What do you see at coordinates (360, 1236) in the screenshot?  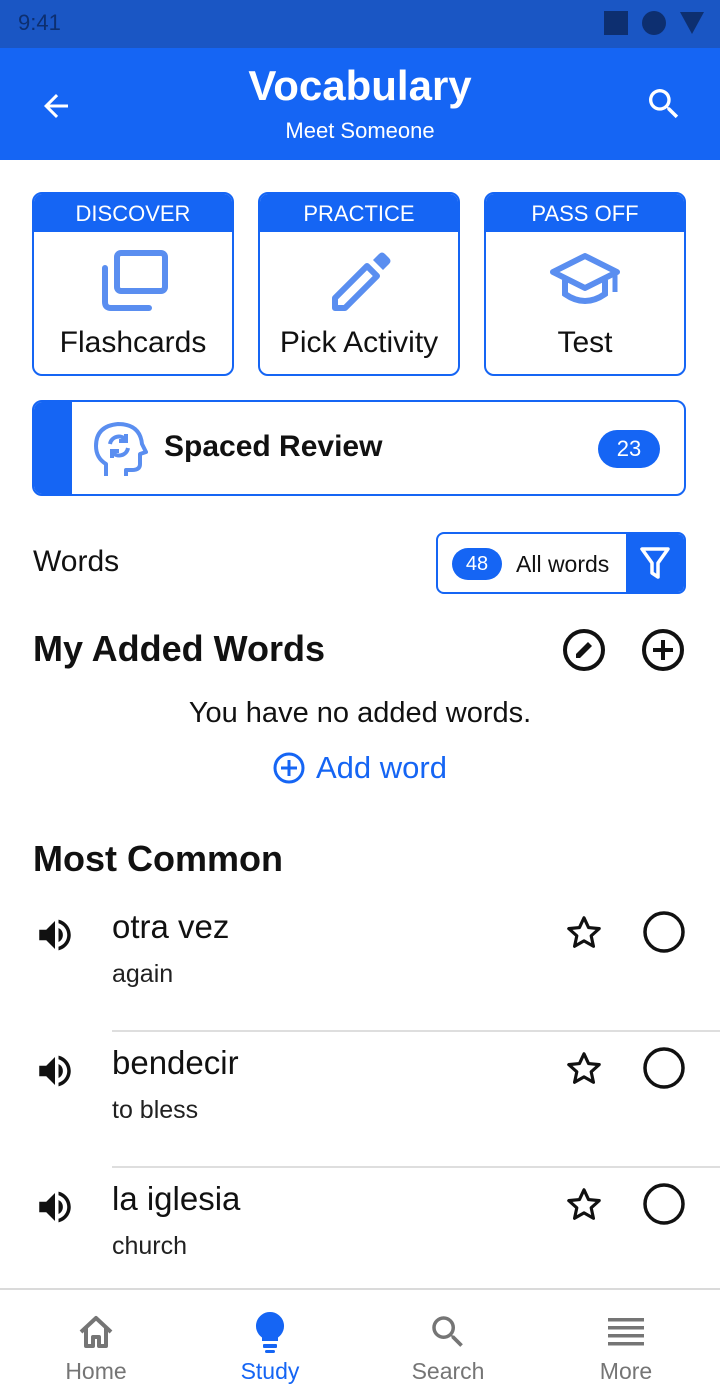 I see `list-item: la iglesia church` at bounding box center [360, 1236].